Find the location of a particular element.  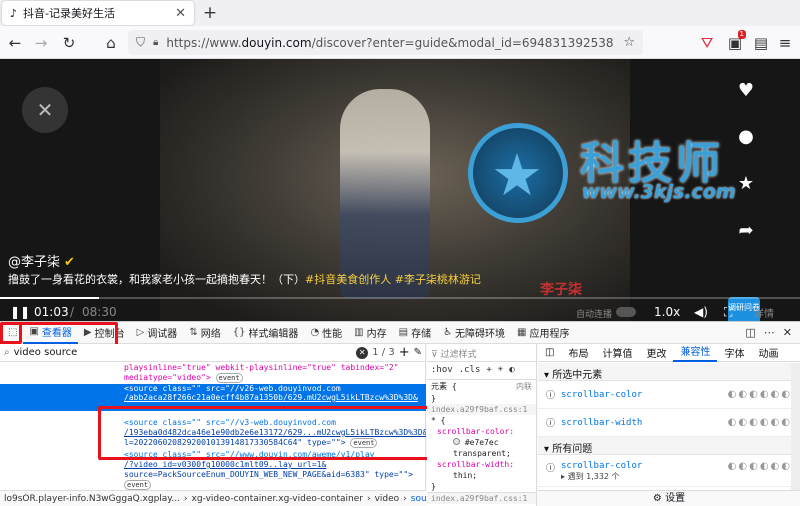

volume-icon: ◀) is located at coordinates (701, 312).